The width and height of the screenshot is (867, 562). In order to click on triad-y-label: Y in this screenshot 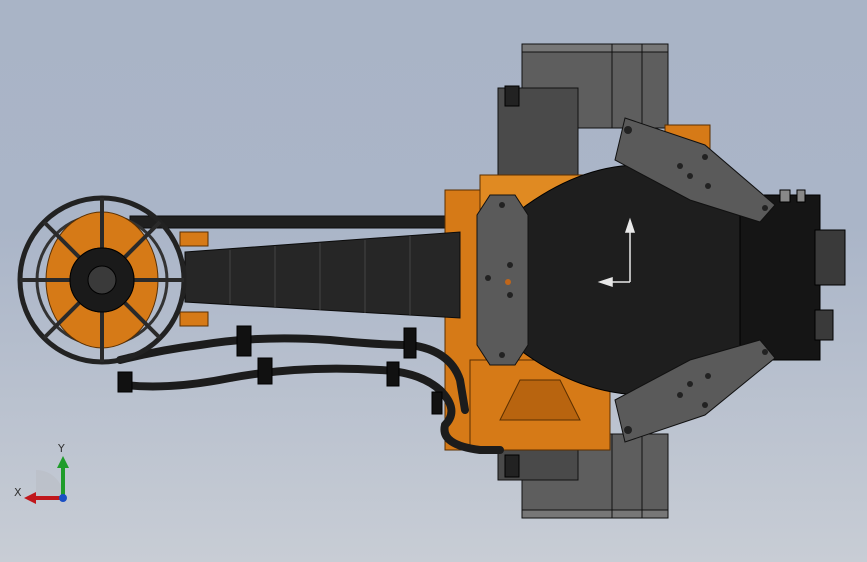, I will do `click(61, 448)`.